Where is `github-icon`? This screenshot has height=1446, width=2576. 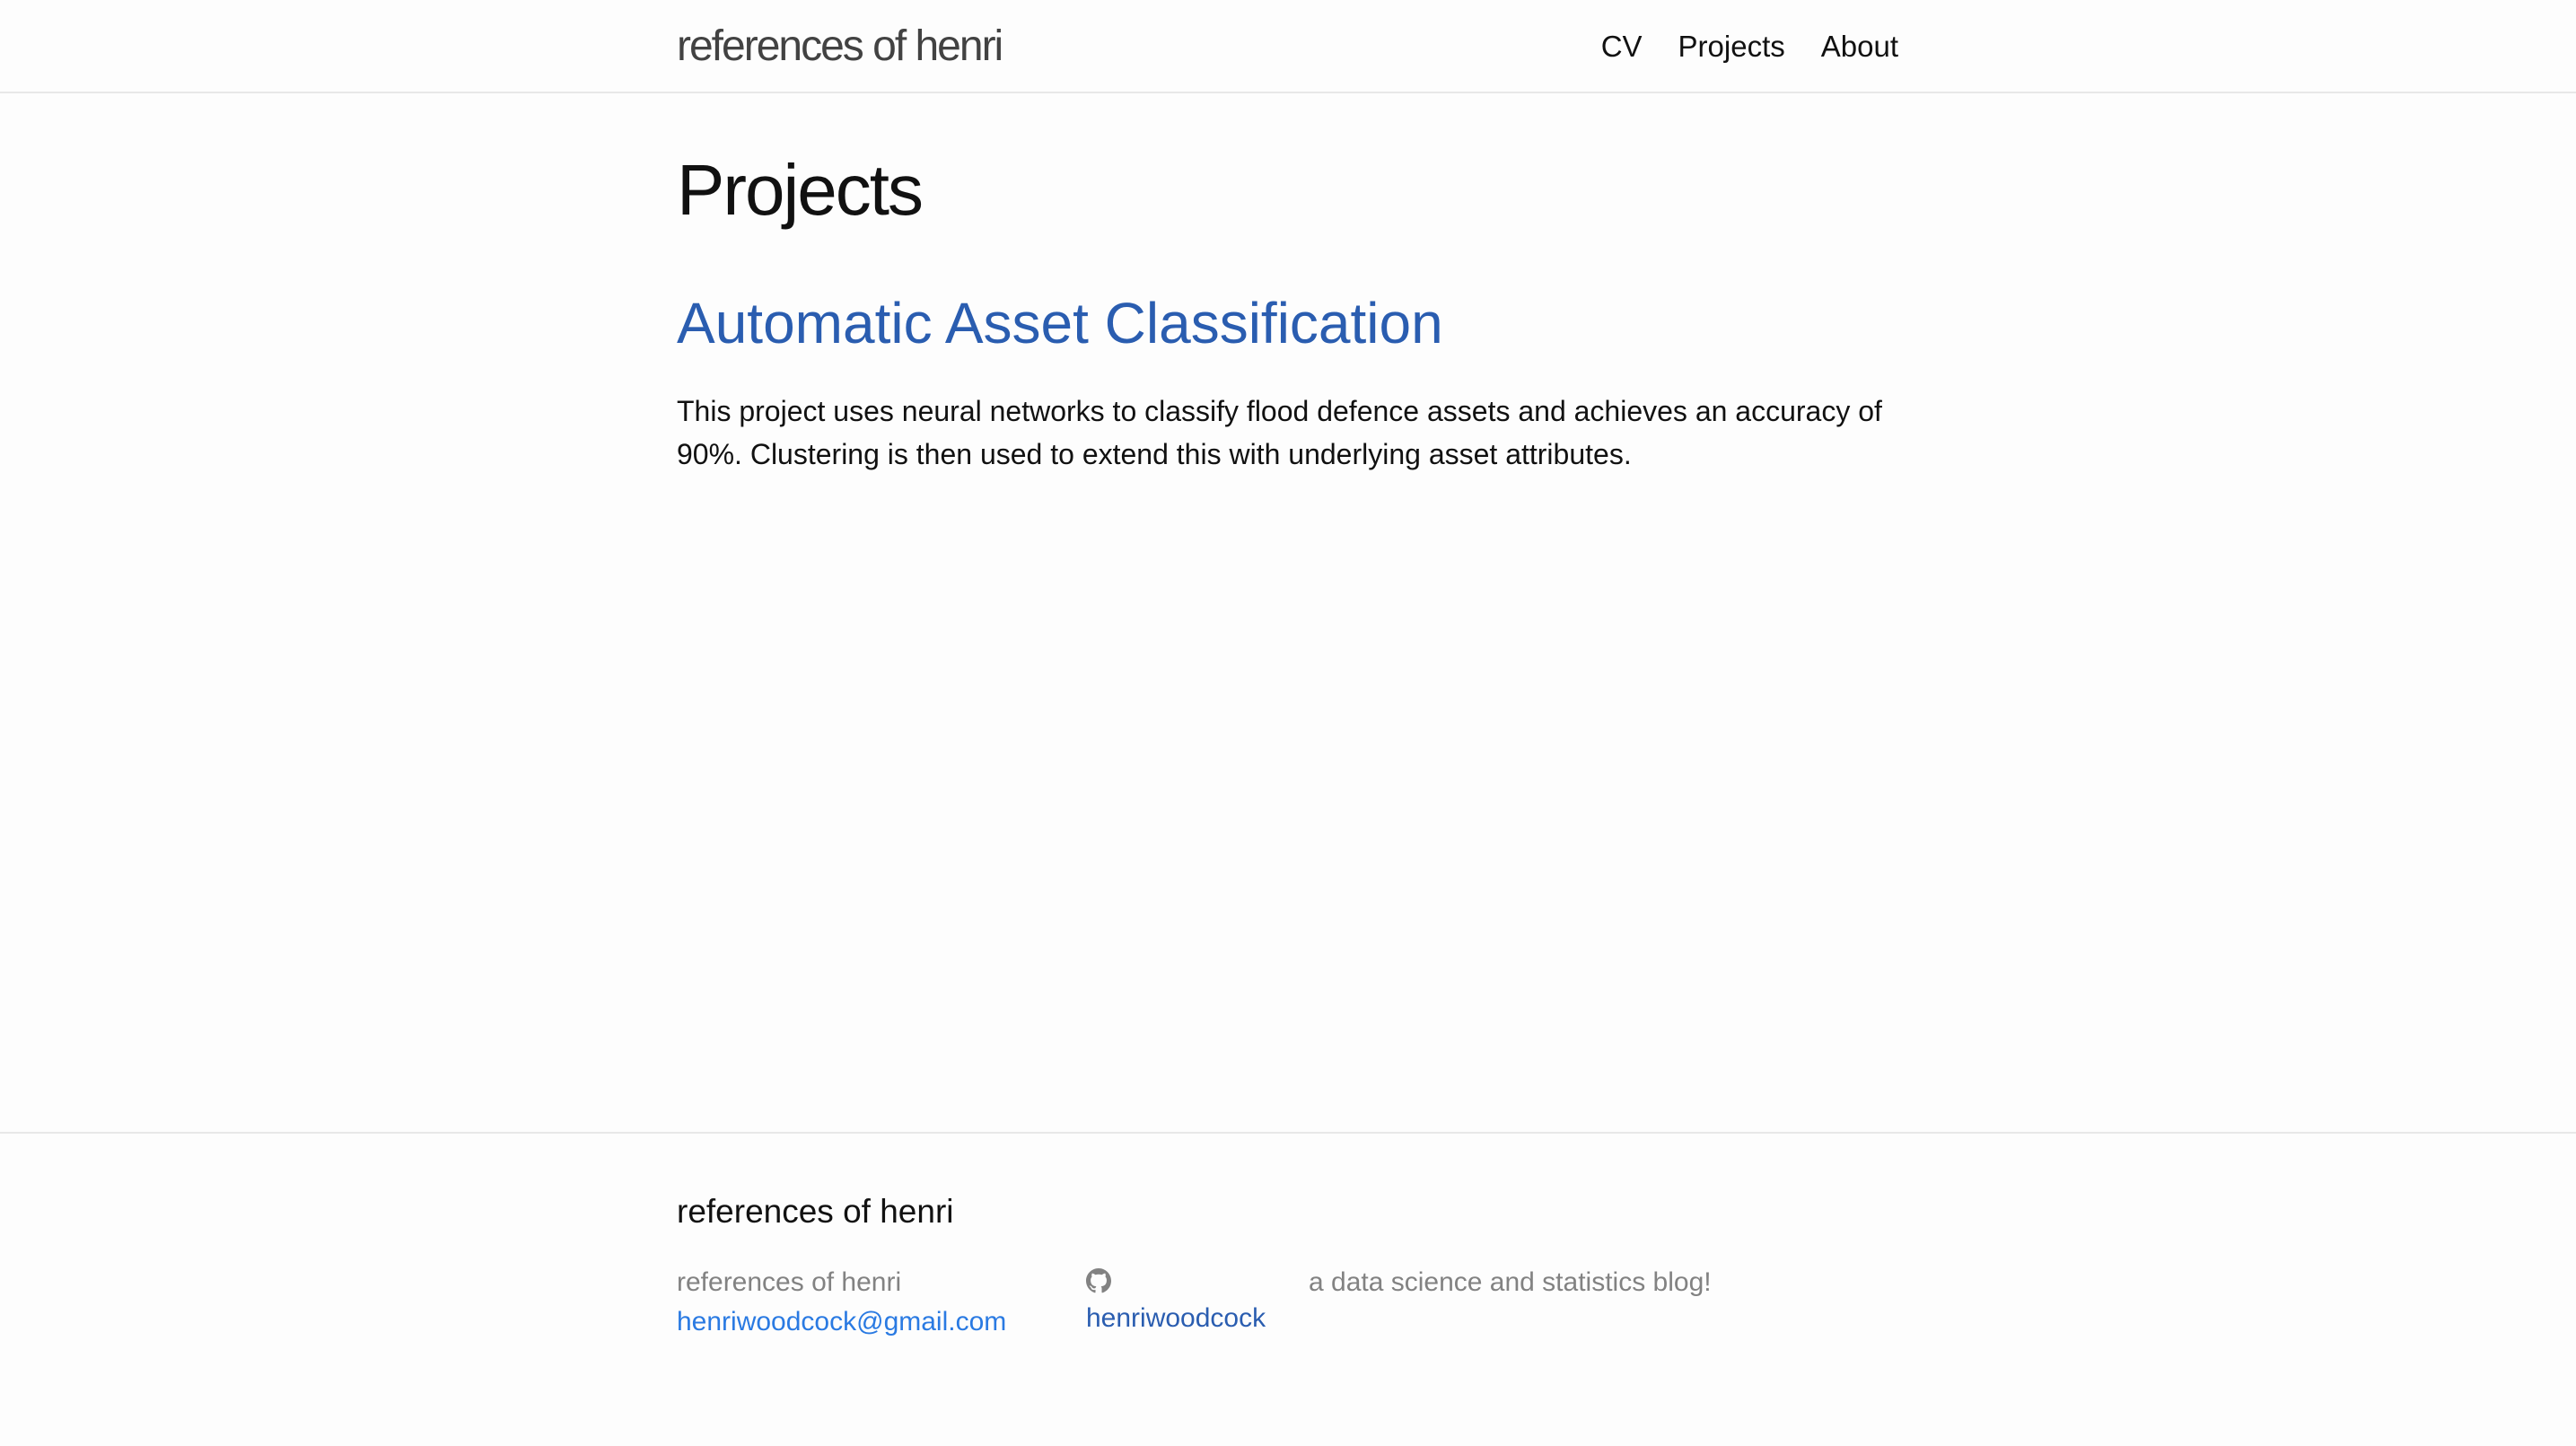
github-icon is located at coordinates (1098, 1281).